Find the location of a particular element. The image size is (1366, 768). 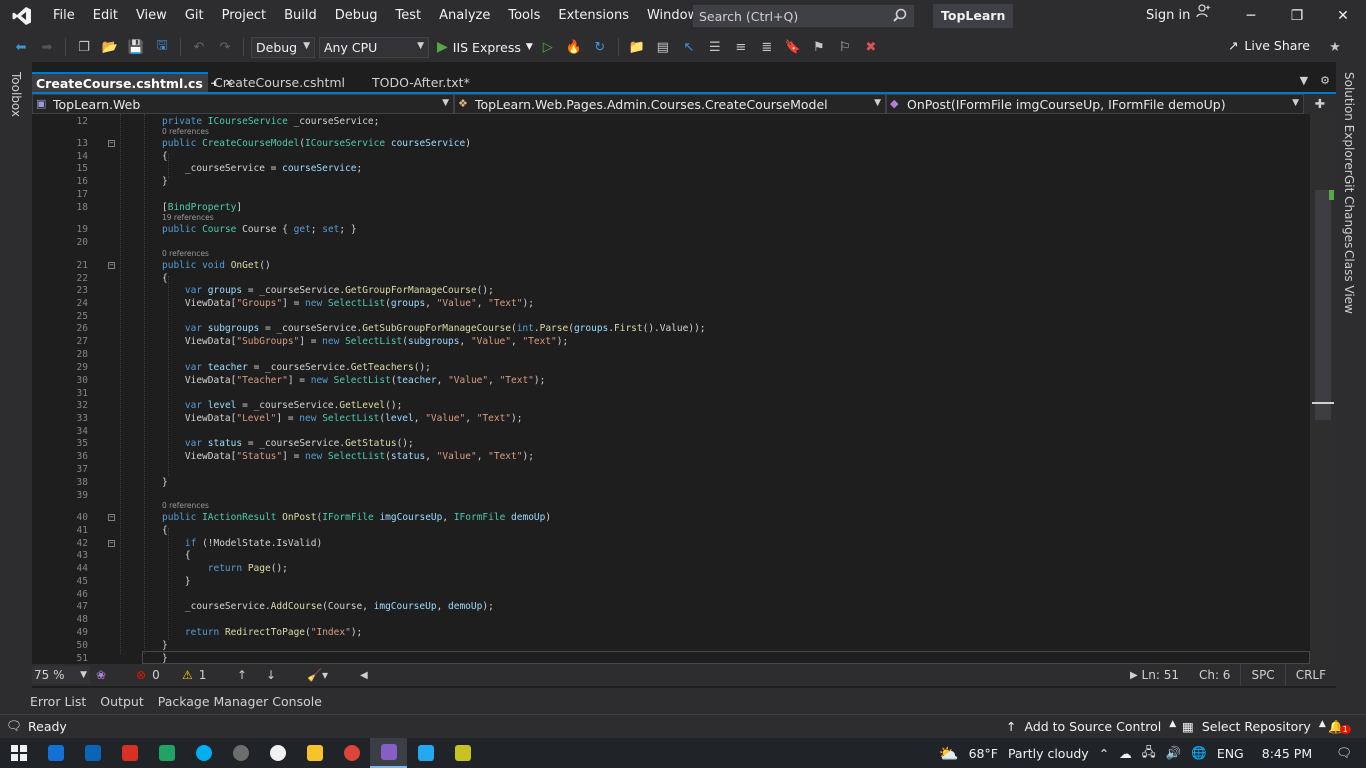

code-line: 19 public Course Course { get; set; } is located at coordinates (671, 230).